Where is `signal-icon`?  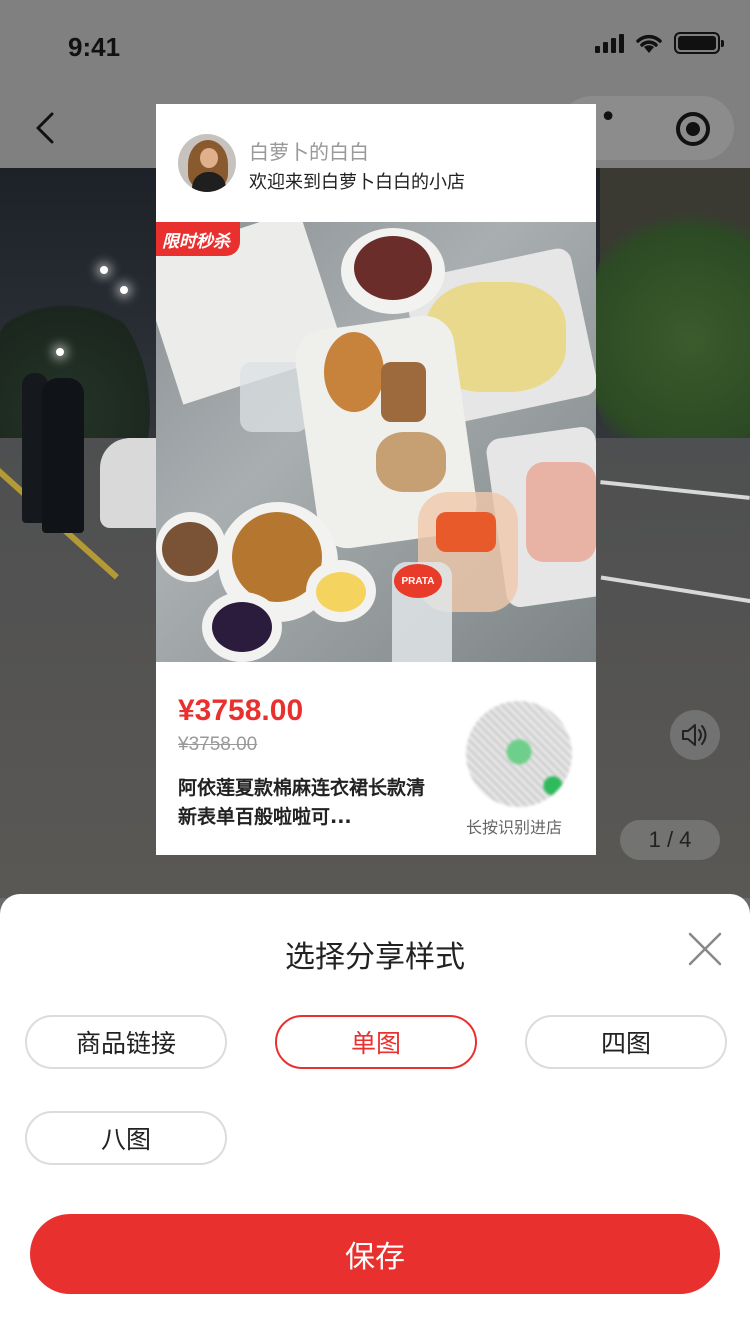 signal-icon is located at coordinates (609, 43).